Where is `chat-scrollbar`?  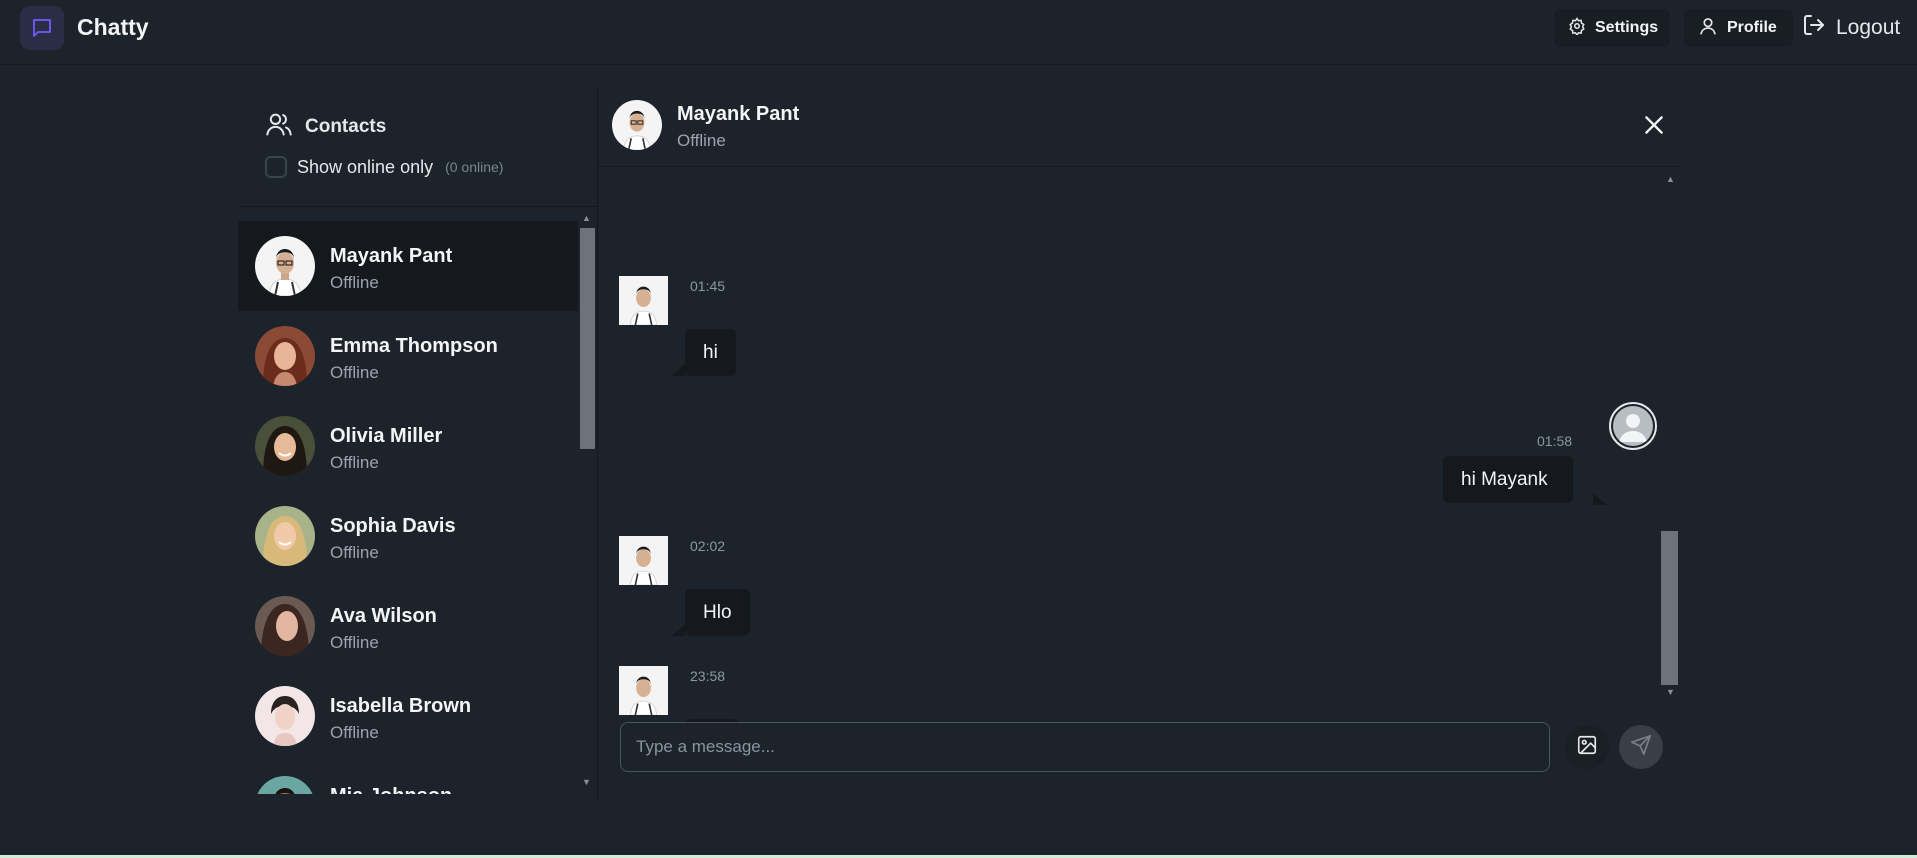 chat-scrollbar is located at coordinates (1669, 608).